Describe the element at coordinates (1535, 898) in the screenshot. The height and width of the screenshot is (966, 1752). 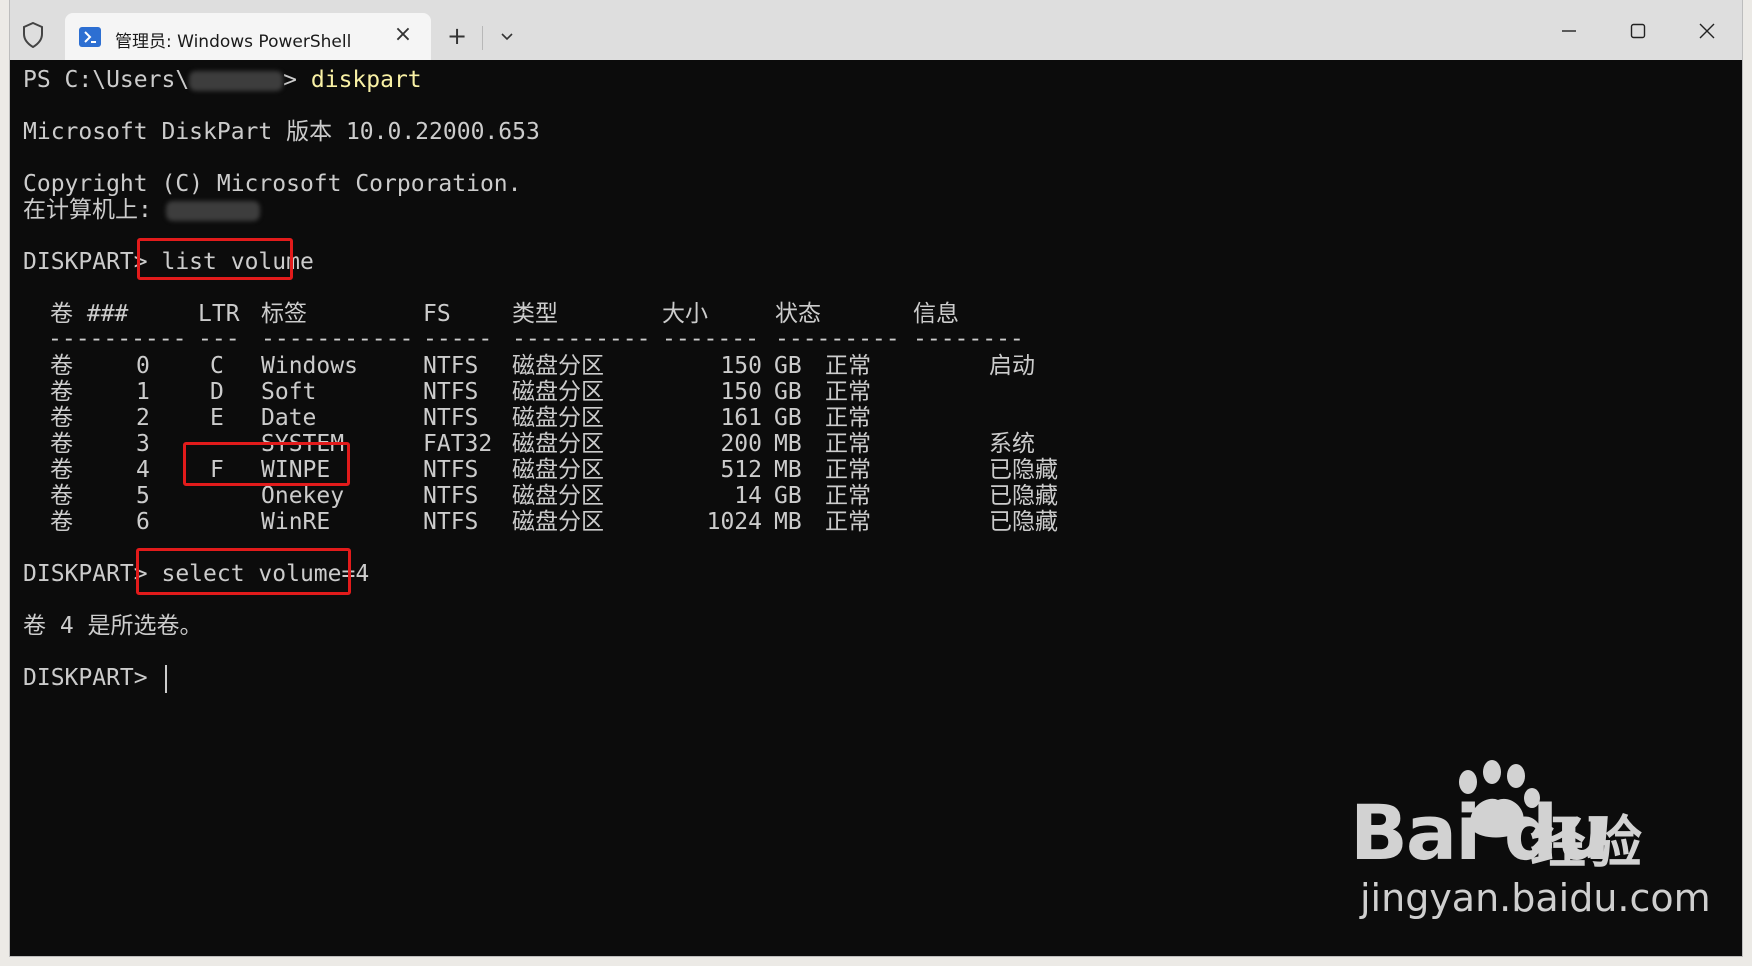
I see `watermark-url: jingyan.baidu.com` at that location.